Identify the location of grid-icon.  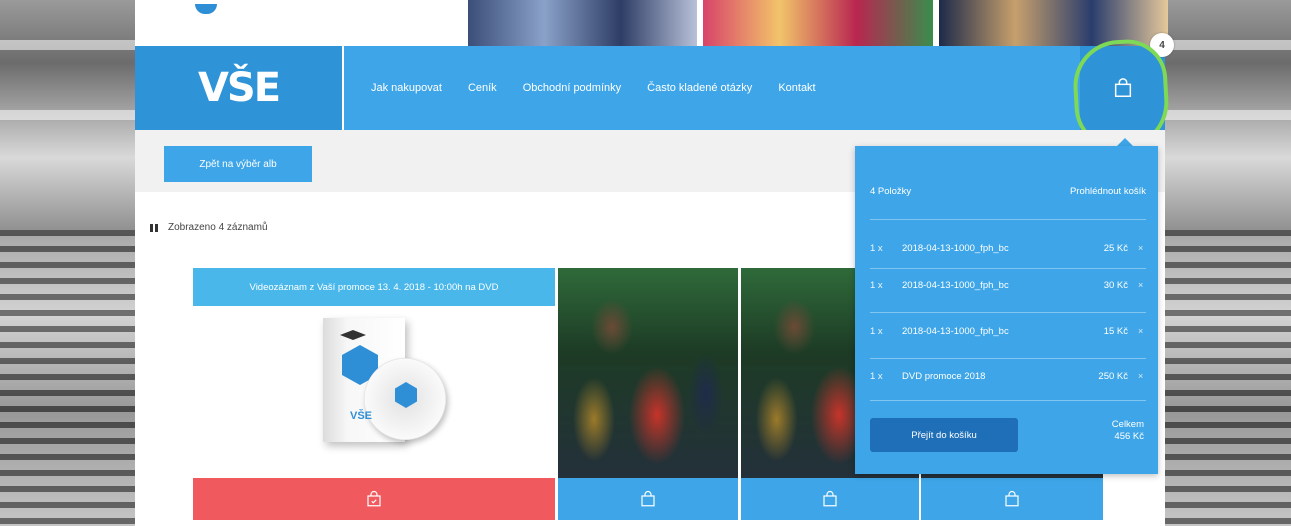
(154, 227).